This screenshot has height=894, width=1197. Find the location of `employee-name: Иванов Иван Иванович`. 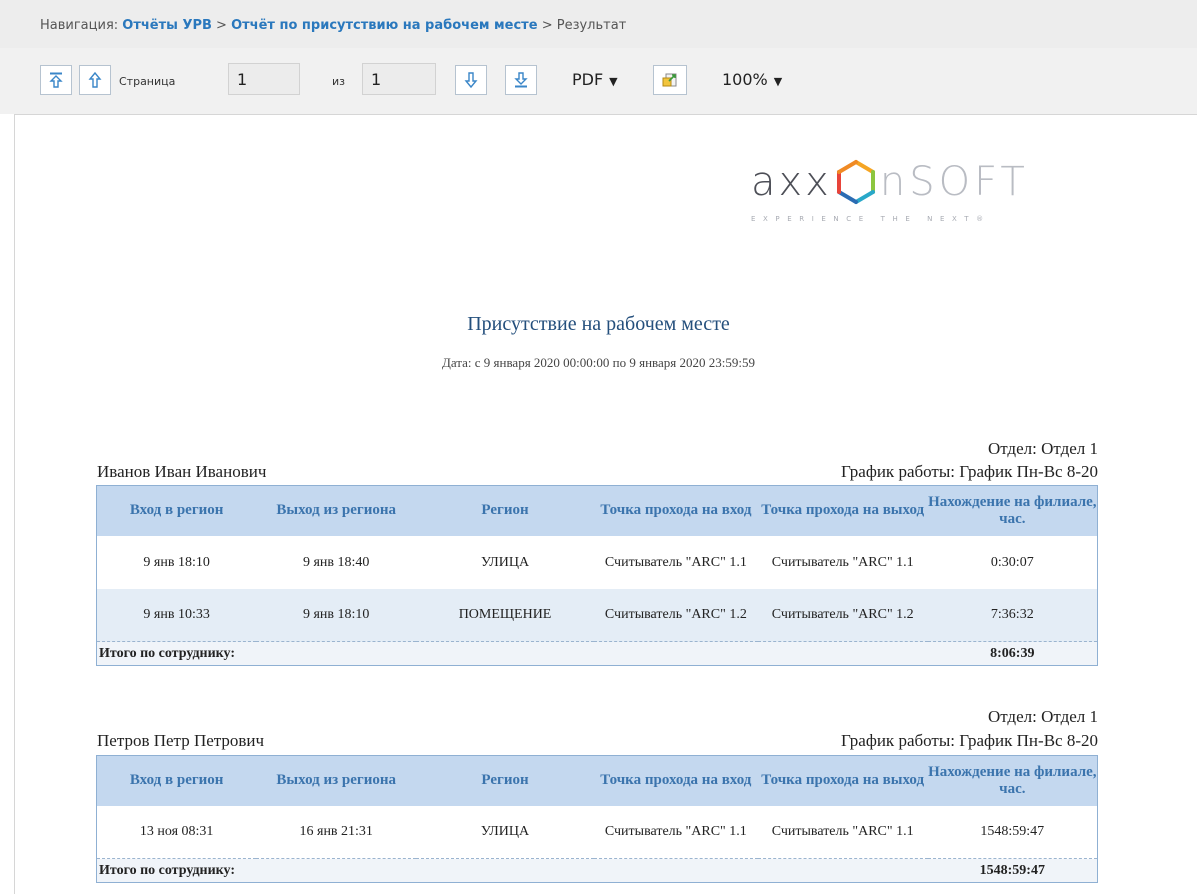

employee-name: Иванов Иван Иванович is located at coordinates (182, 471).